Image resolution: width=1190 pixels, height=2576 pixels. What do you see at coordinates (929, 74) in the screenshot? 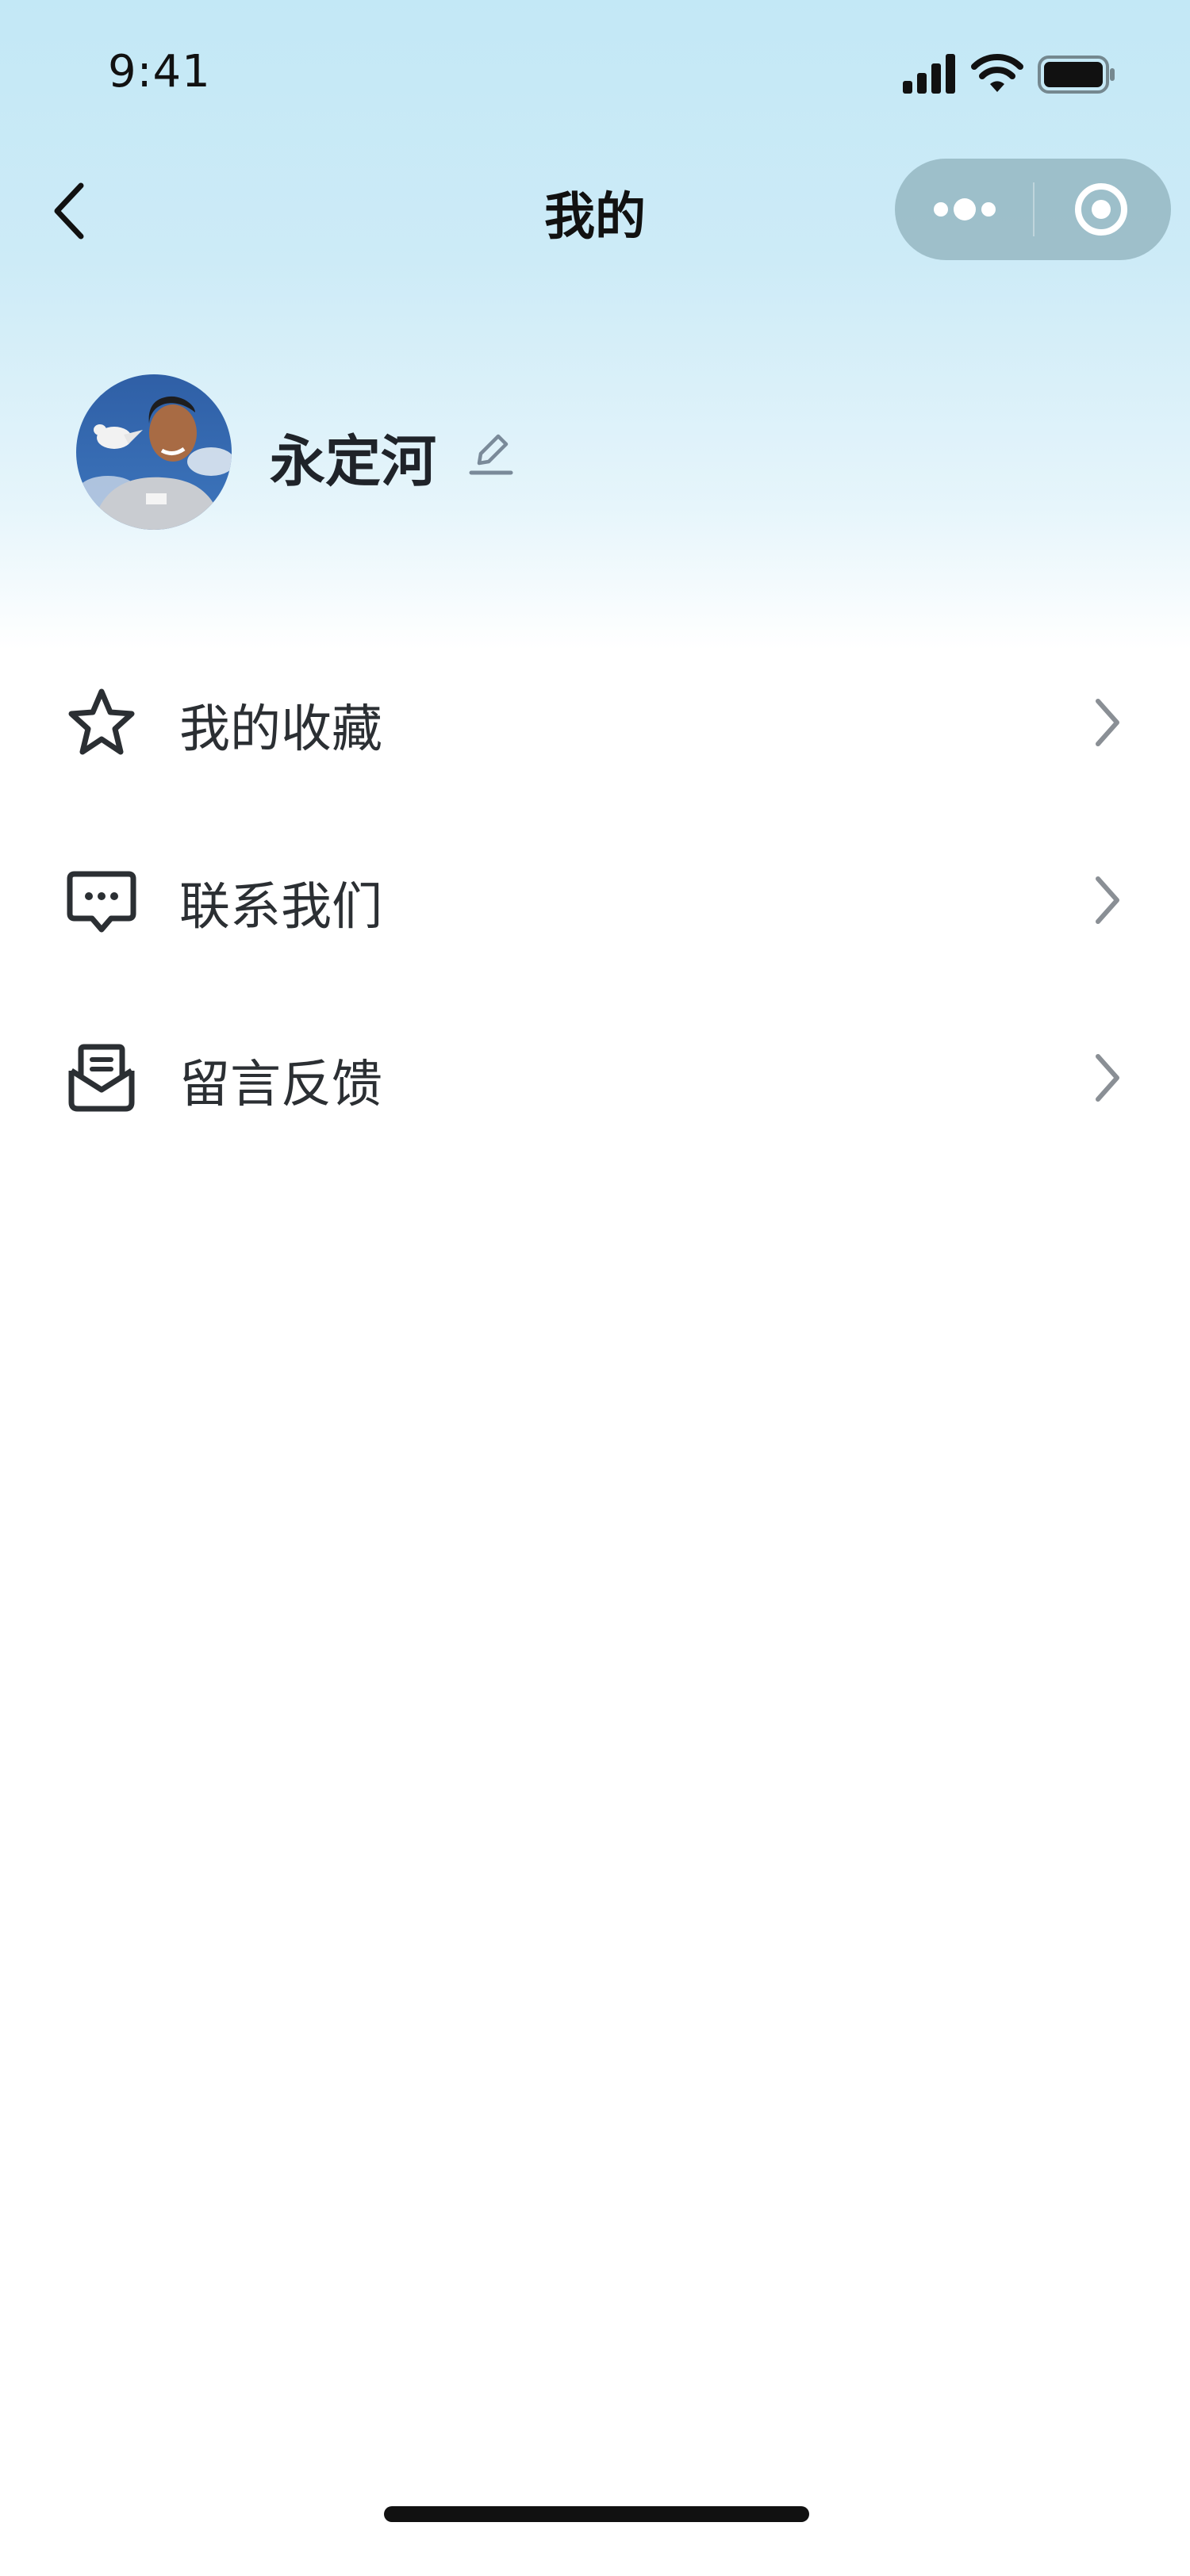
I see `cellular-signal-icon` at bounding box center [929, 74].